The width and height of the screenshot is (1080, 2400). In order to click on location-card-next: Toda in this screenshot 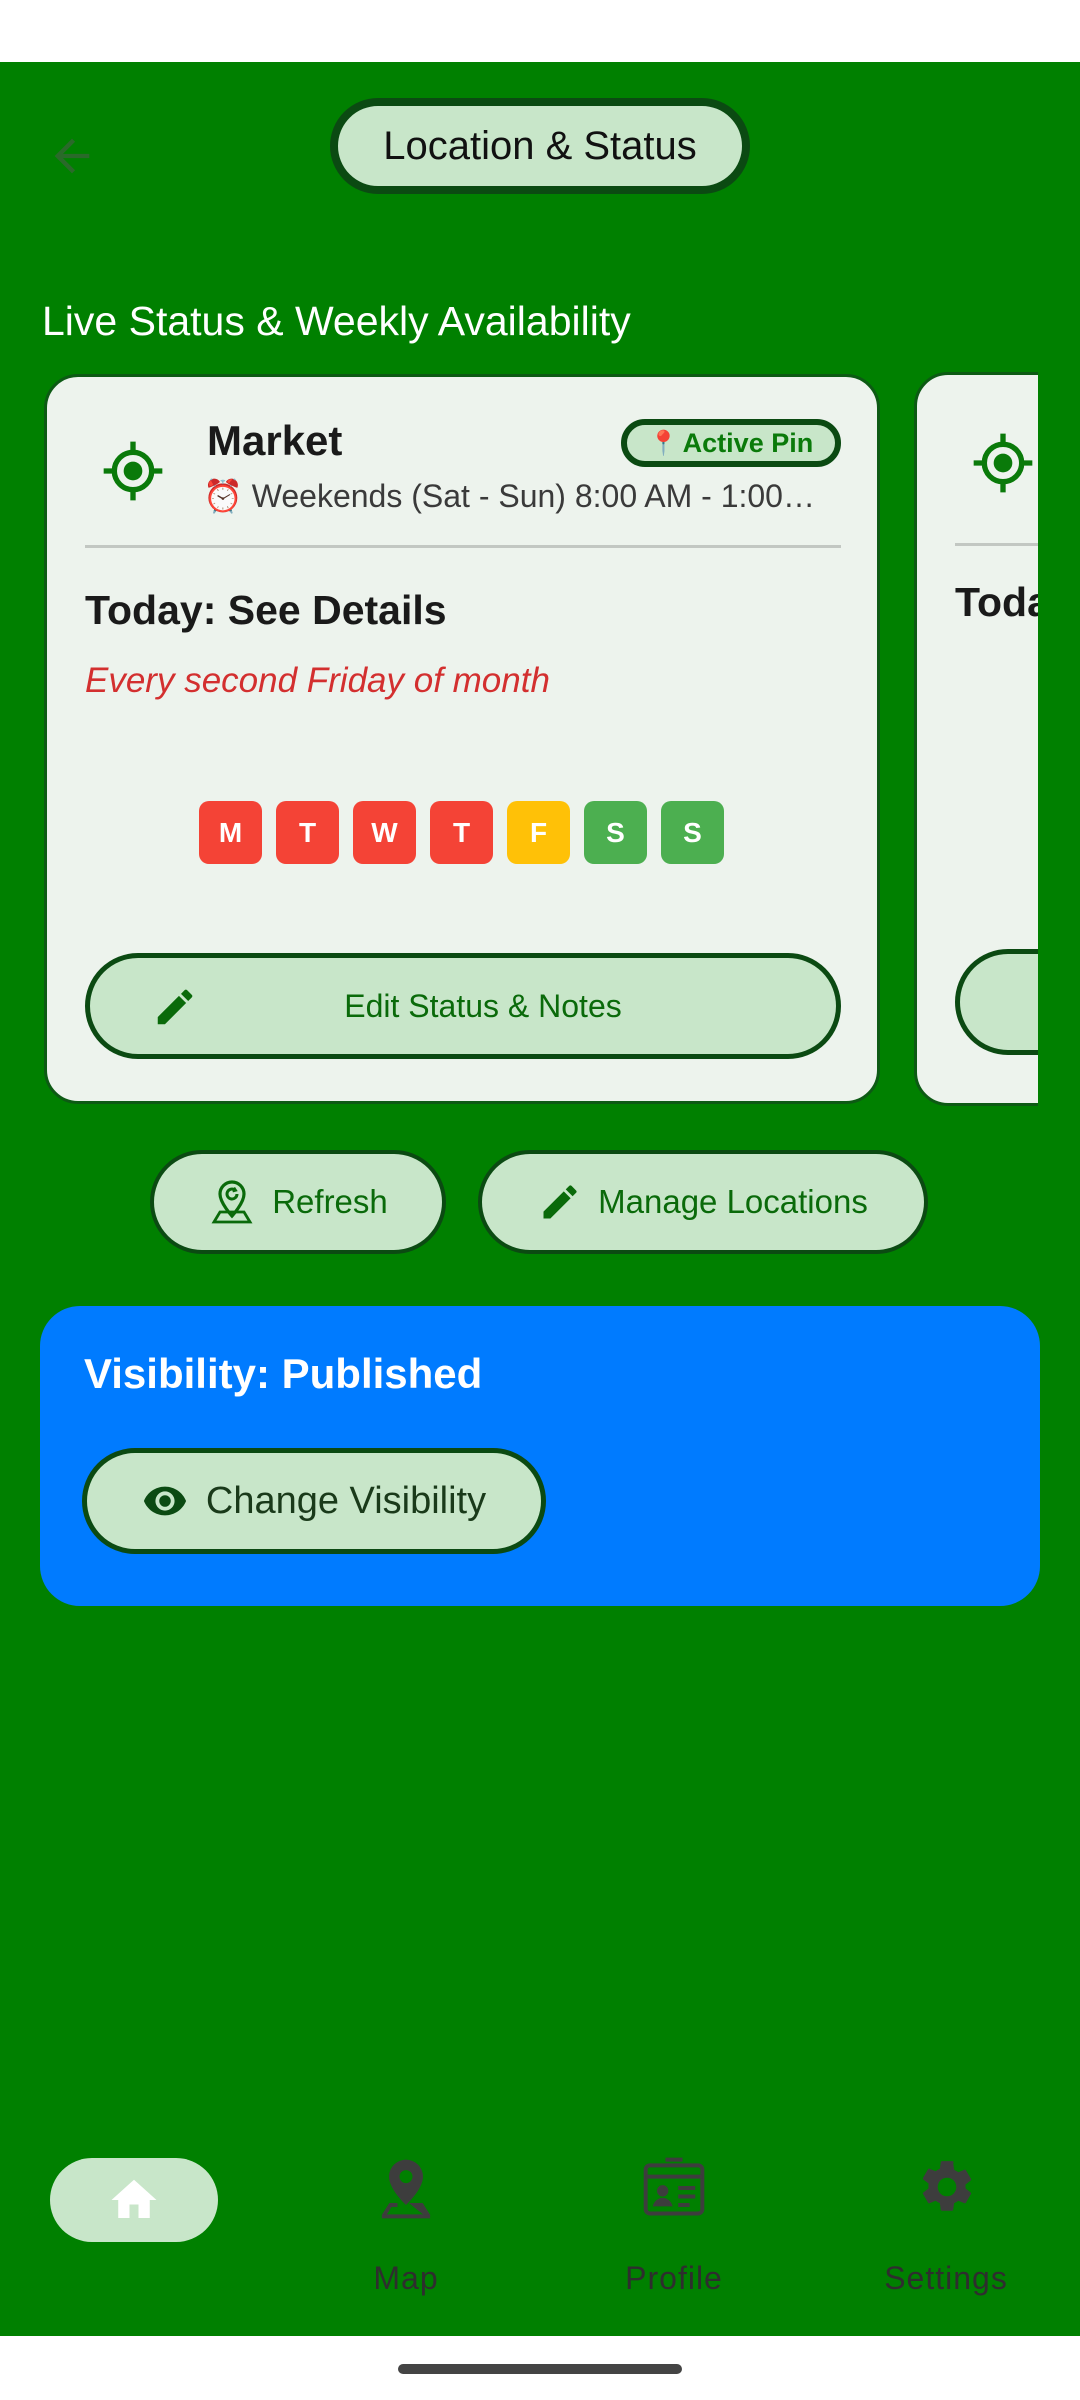, I will do `click(976, 739)`.